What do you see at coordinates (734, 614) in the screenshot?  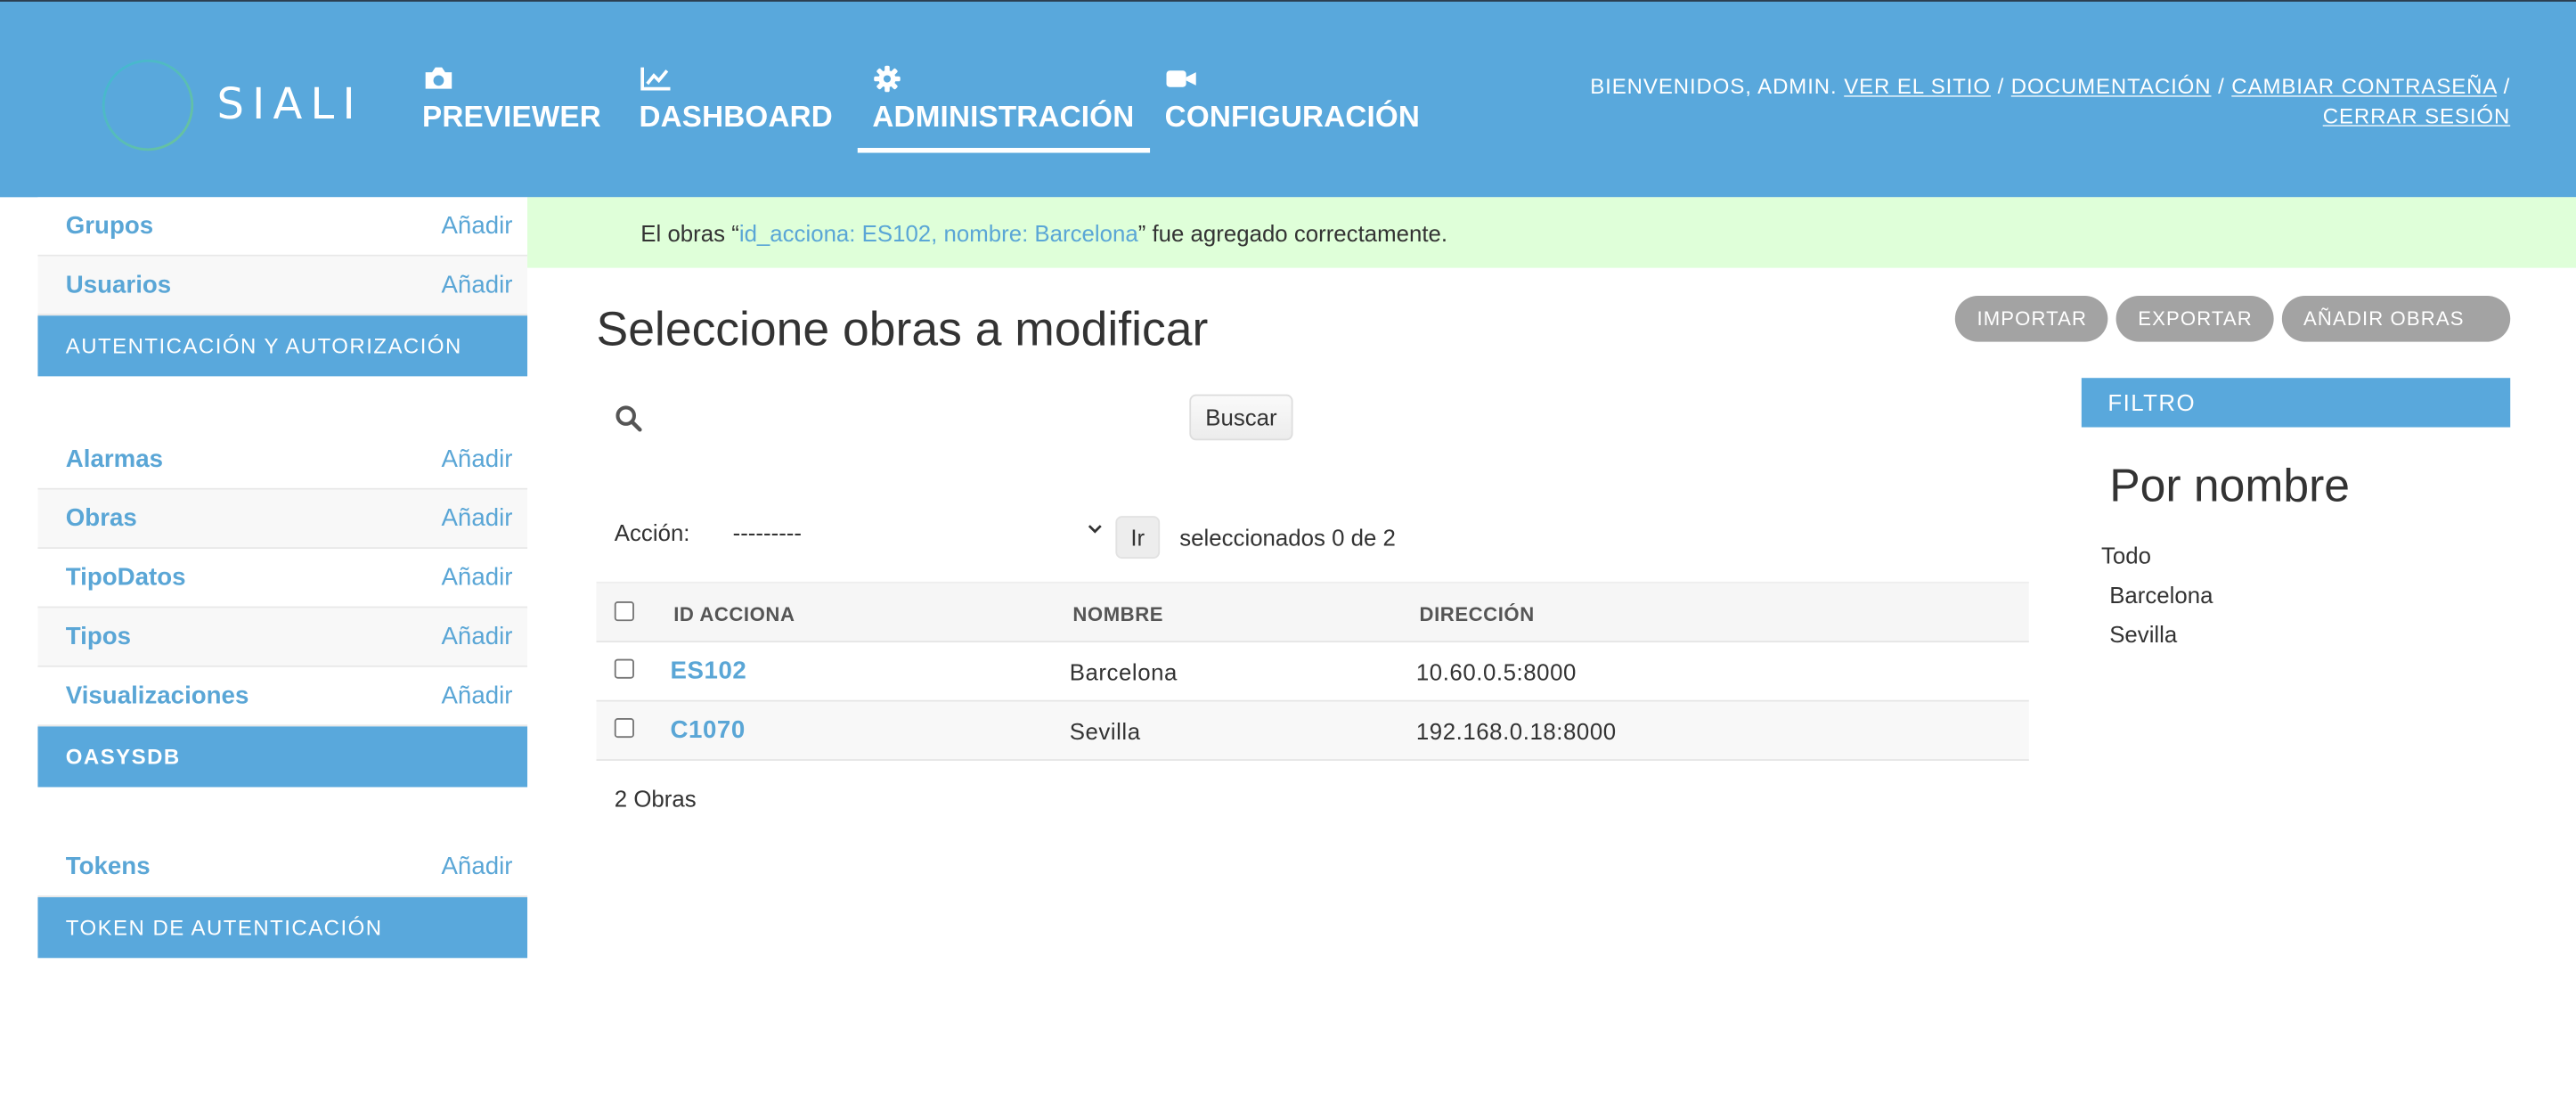 I see `column-header-id-acciona: ID ACCIONA` at bounding box center [734, 614].